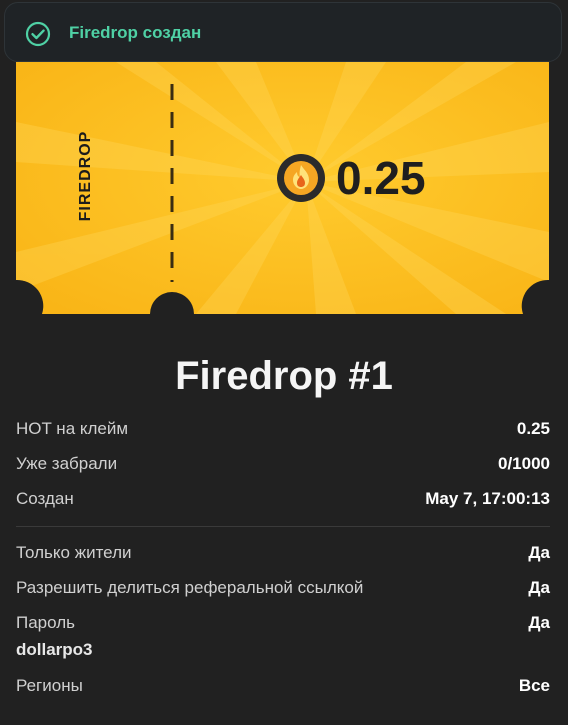 This screenshot has width=568, height=725. Describe the element at coordinates (45, 498) in the screenshot. I see `stat-label: Создан` at that location.